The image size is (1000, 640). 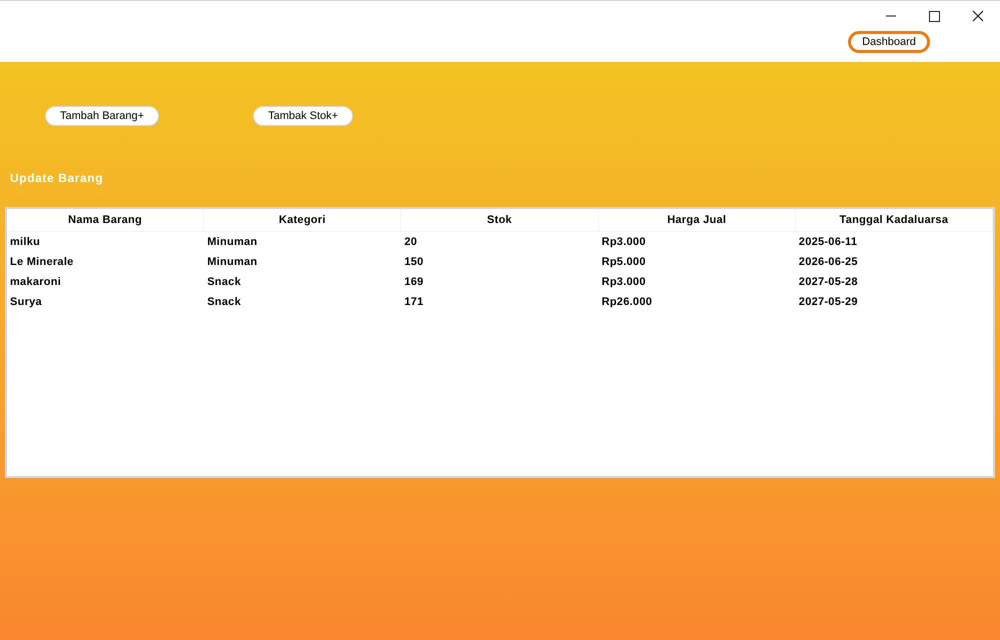 What do you see at coordinates (934, 16) in the screenshot?
I see `maximize-icon` at bounding box center [934, 16].